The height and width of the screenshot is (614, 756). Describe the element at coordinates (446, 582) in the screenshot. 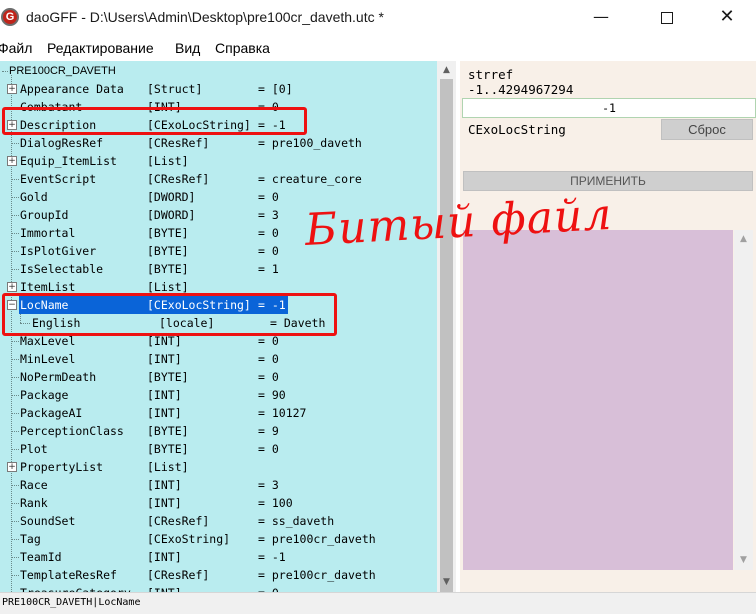

I see `scroll-down-icon: ▼` at that location.